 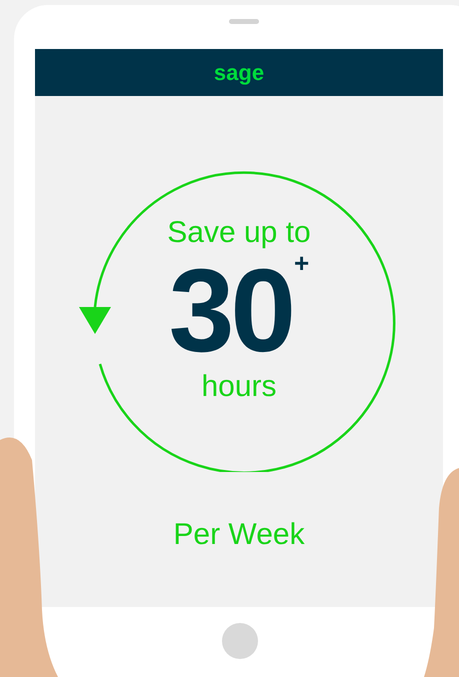 I want to click on hours-number: 30, so click(x=230, y=311).